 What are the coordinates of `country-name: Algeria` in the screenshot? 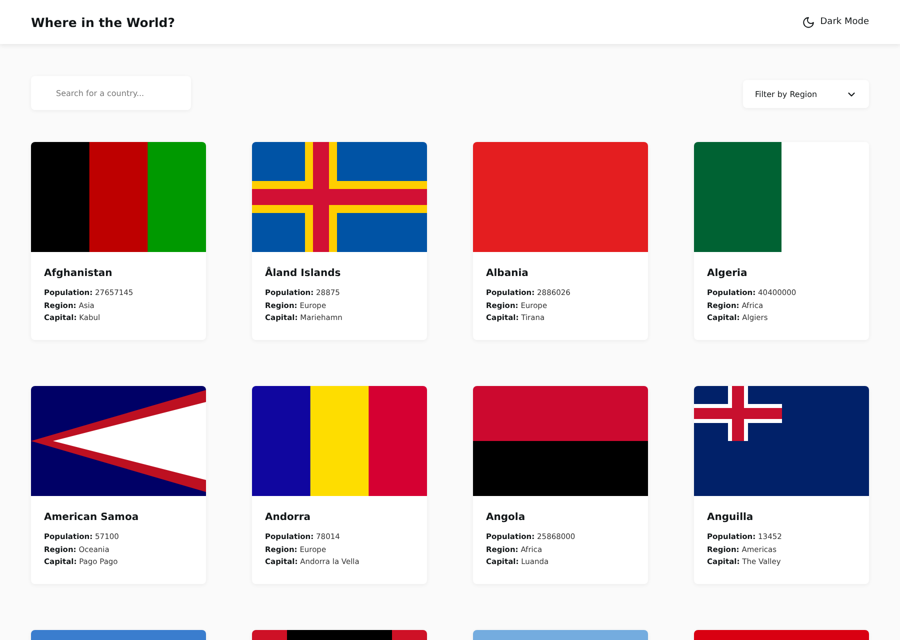 It's located at (727, 273).